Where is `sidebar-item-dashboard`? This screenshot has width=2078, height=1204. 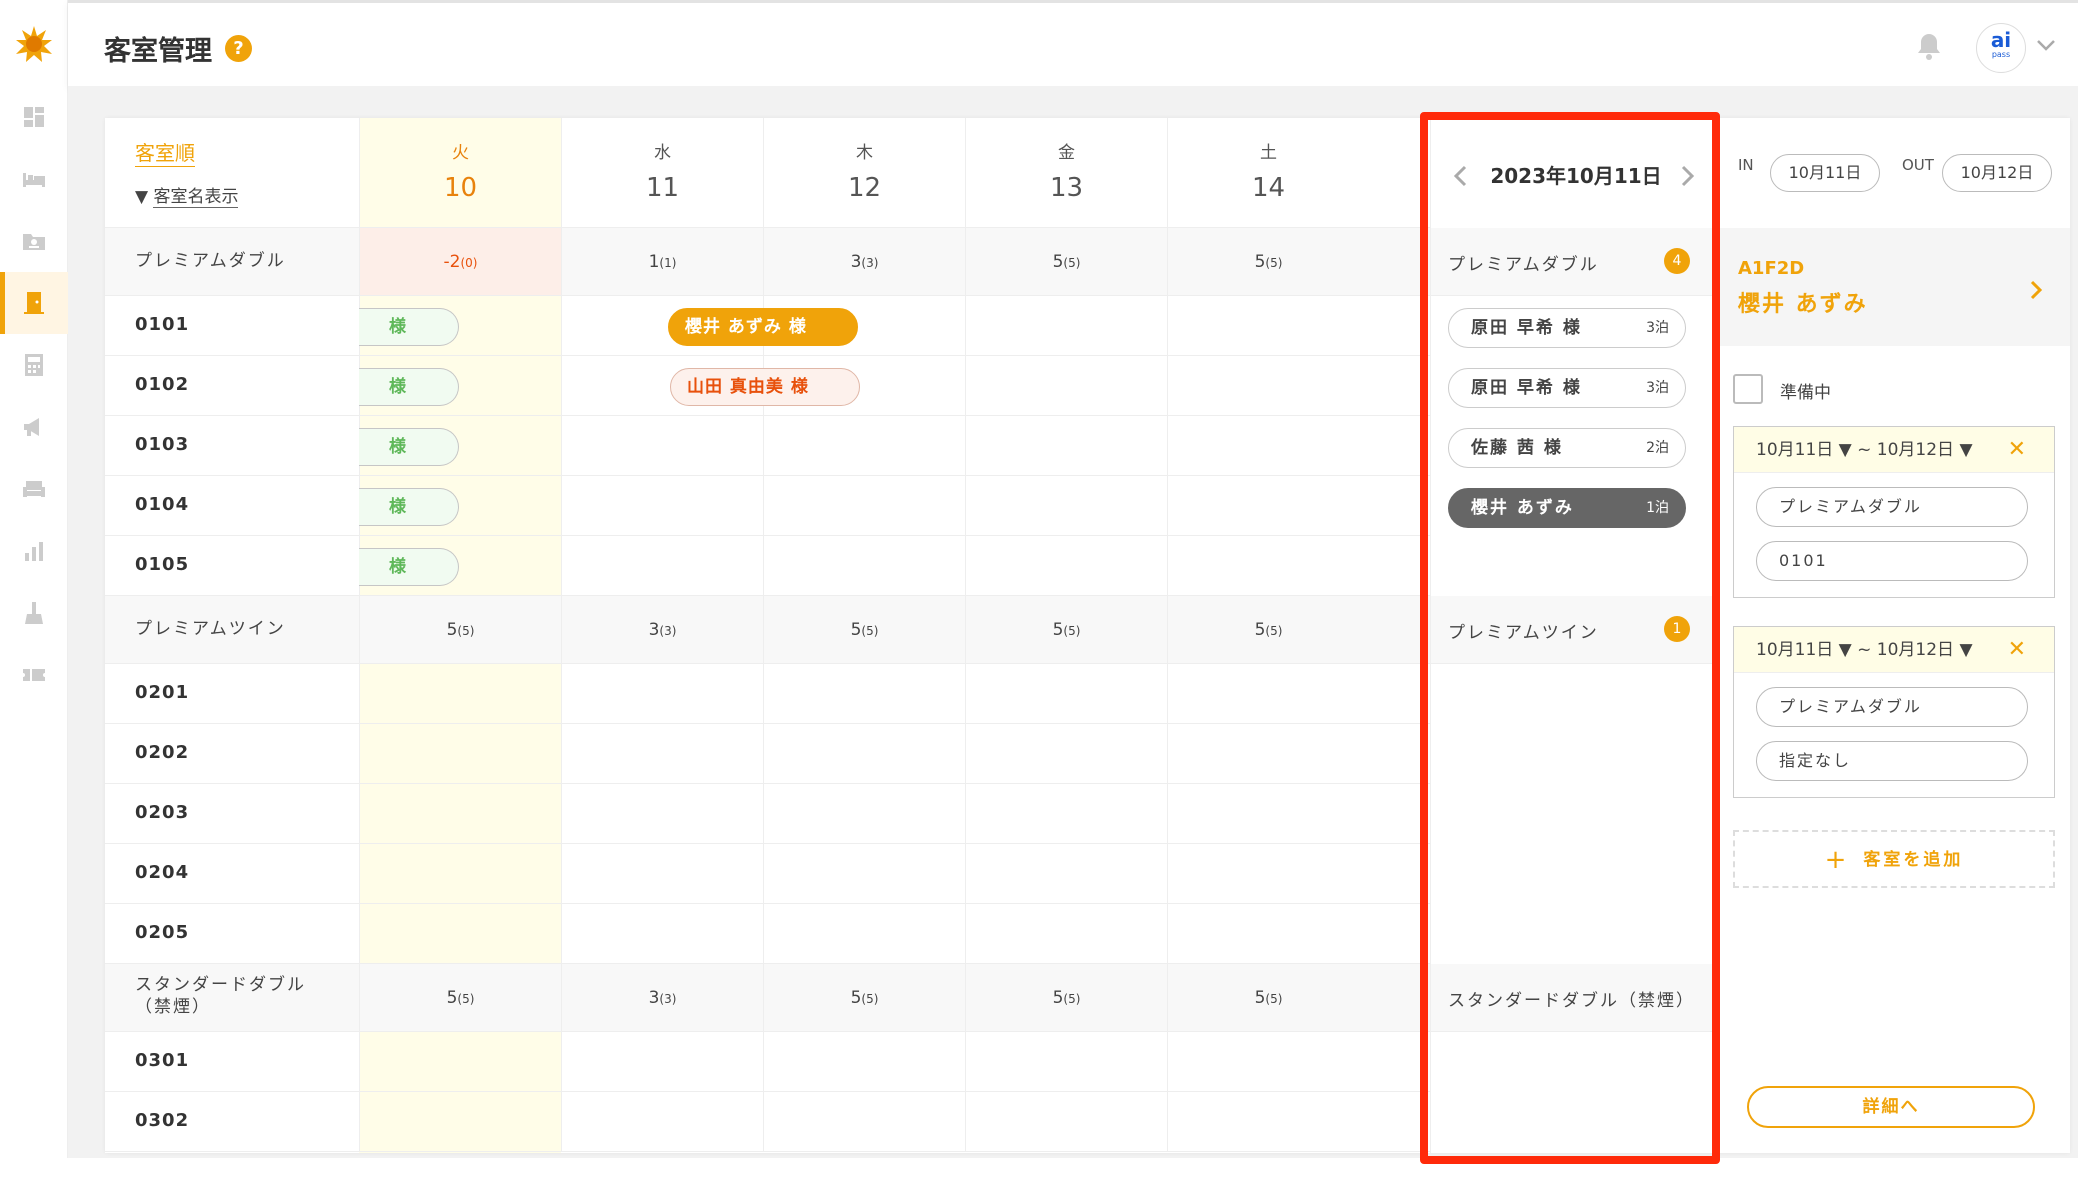 sidebar-item-dashboard is located at coordinates (34, 117).